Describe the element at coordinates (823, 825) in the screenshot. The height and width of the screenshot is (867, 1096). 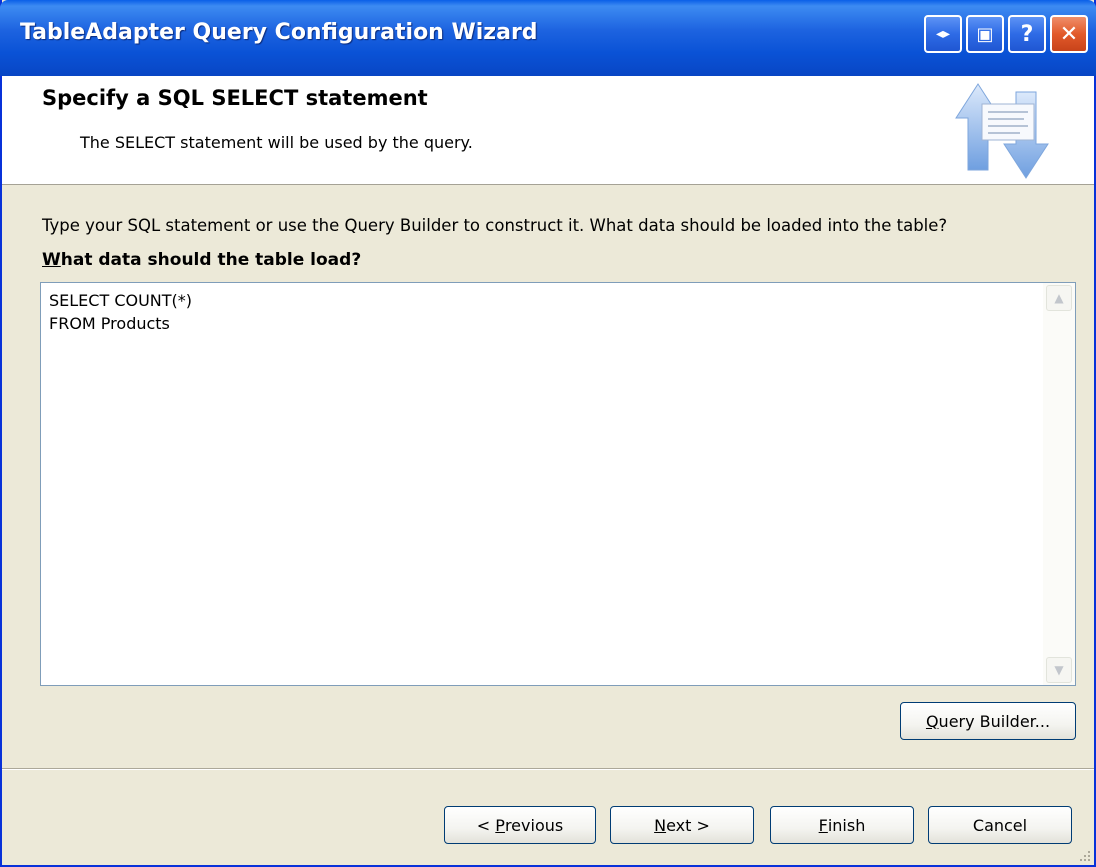
I see `finish-mnemonic: F` at that location.